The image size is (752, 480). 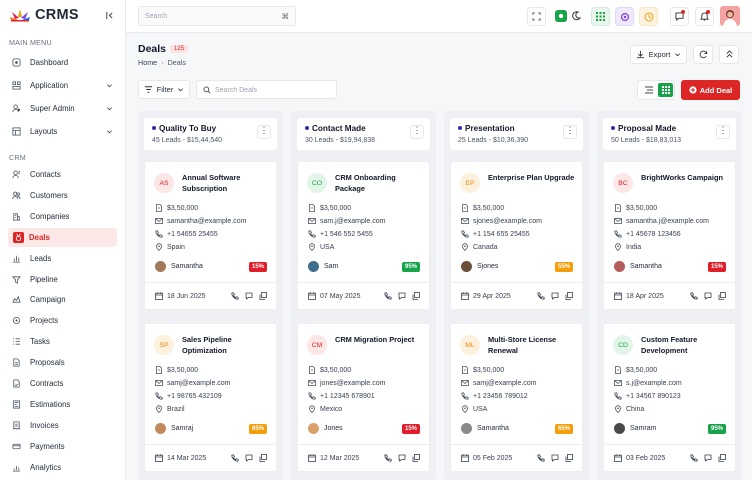 I want to click on sidebar-item-application: Application, so click(x=63, y=85).